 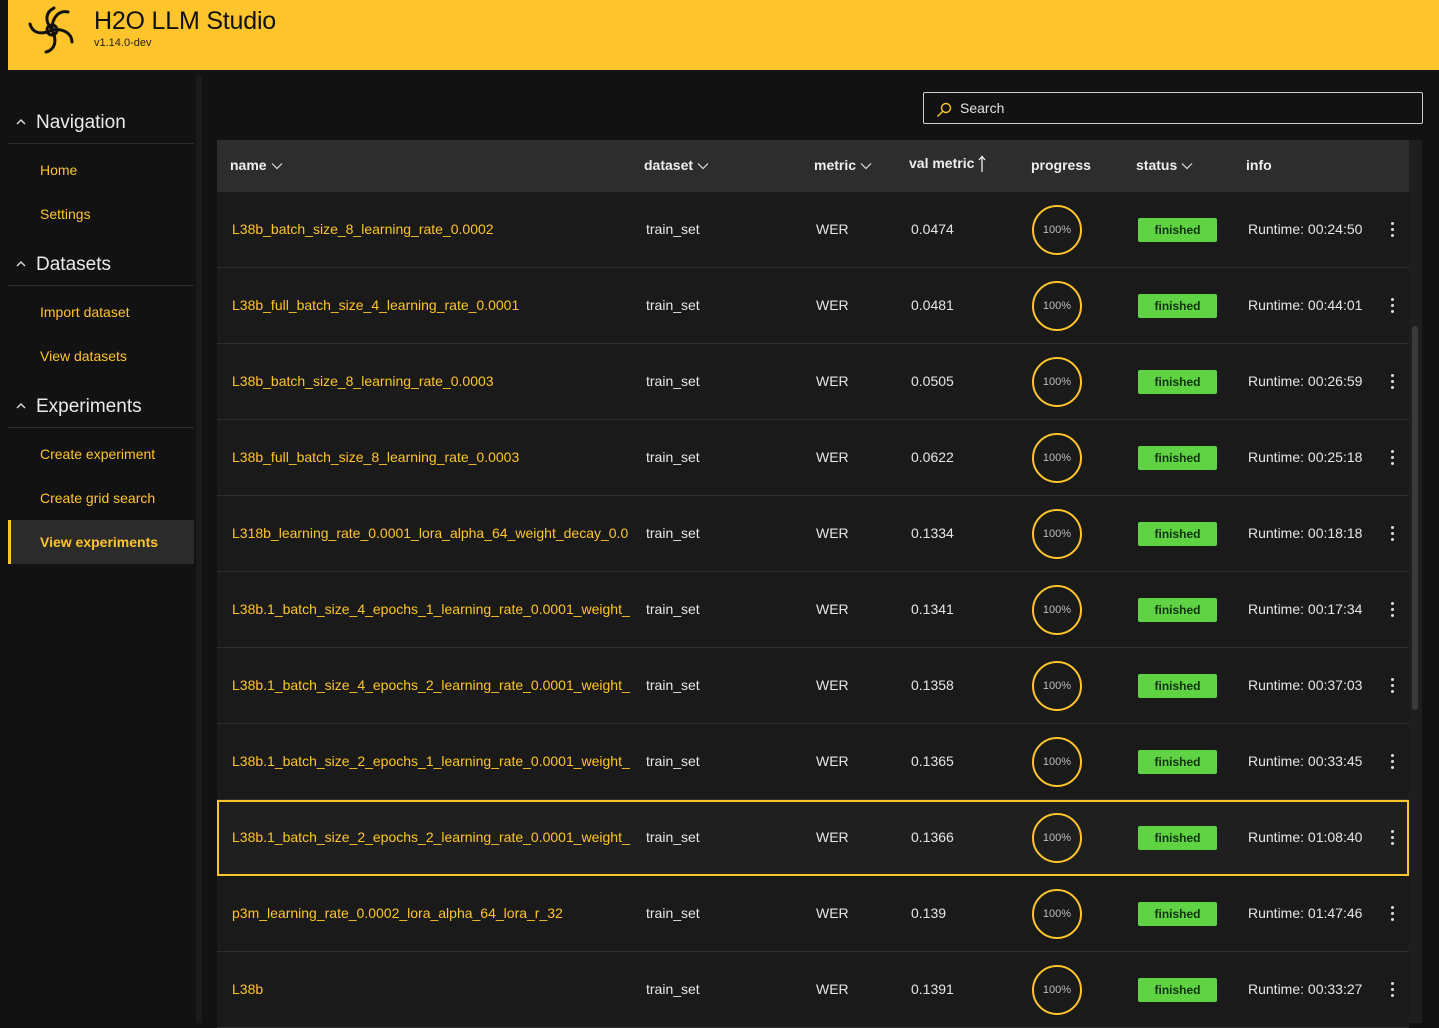 What do you see at coordinates (101, 122) in the screenshot?
I see `nav-group-navigation: Navigation` at bounding box center [101, 122].